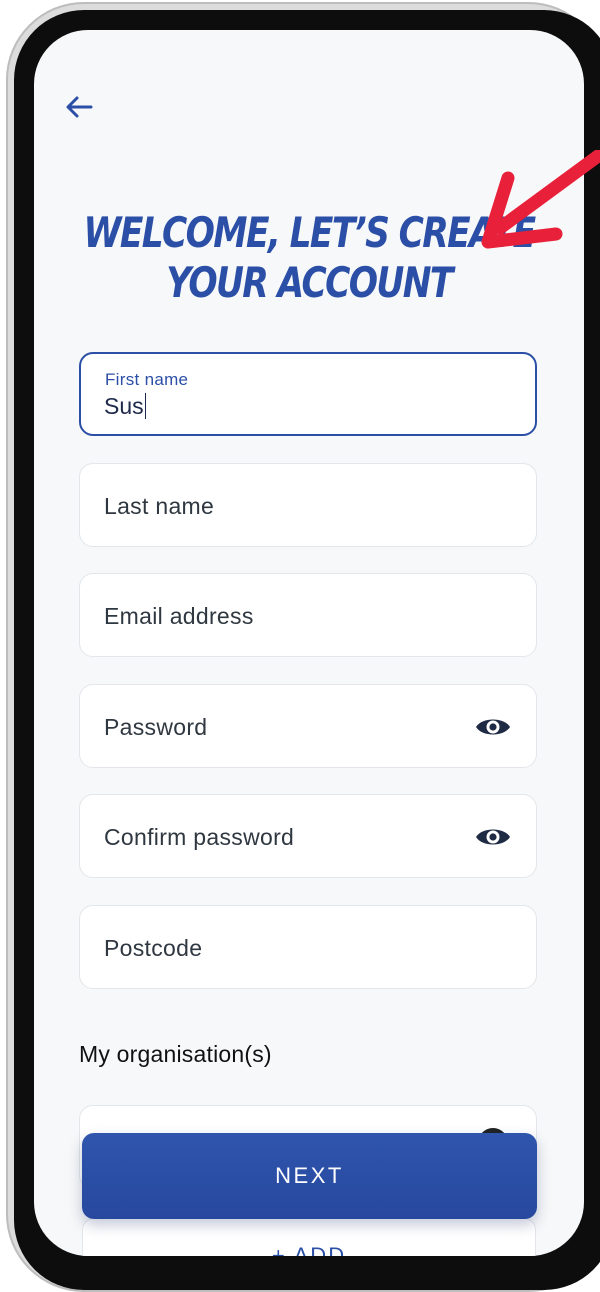 The width and height of the screenshot is (600, 1292). Describe the element at coordinates (179, 616) in the screenshot. I see `email-label: Email address` at that location.